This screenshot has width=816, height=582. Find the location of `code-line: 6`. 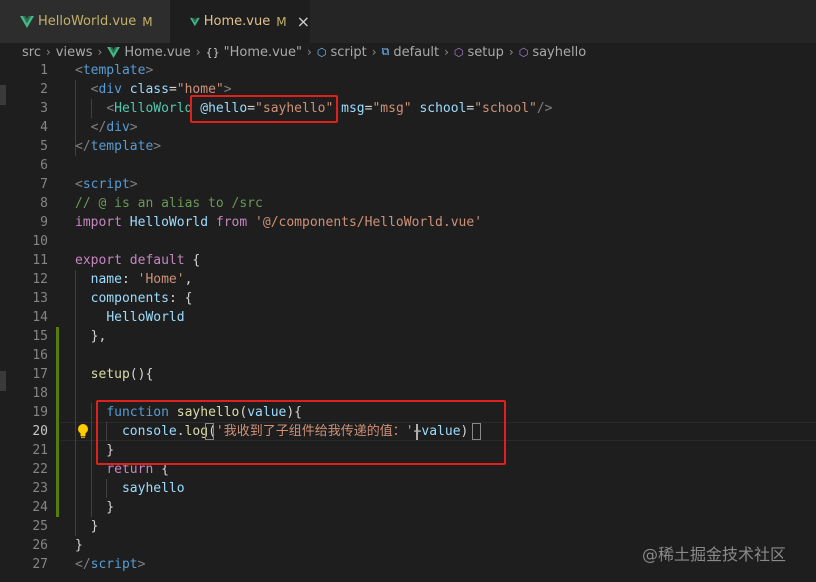

code-line: 6 is located at coordinates (408, 165).